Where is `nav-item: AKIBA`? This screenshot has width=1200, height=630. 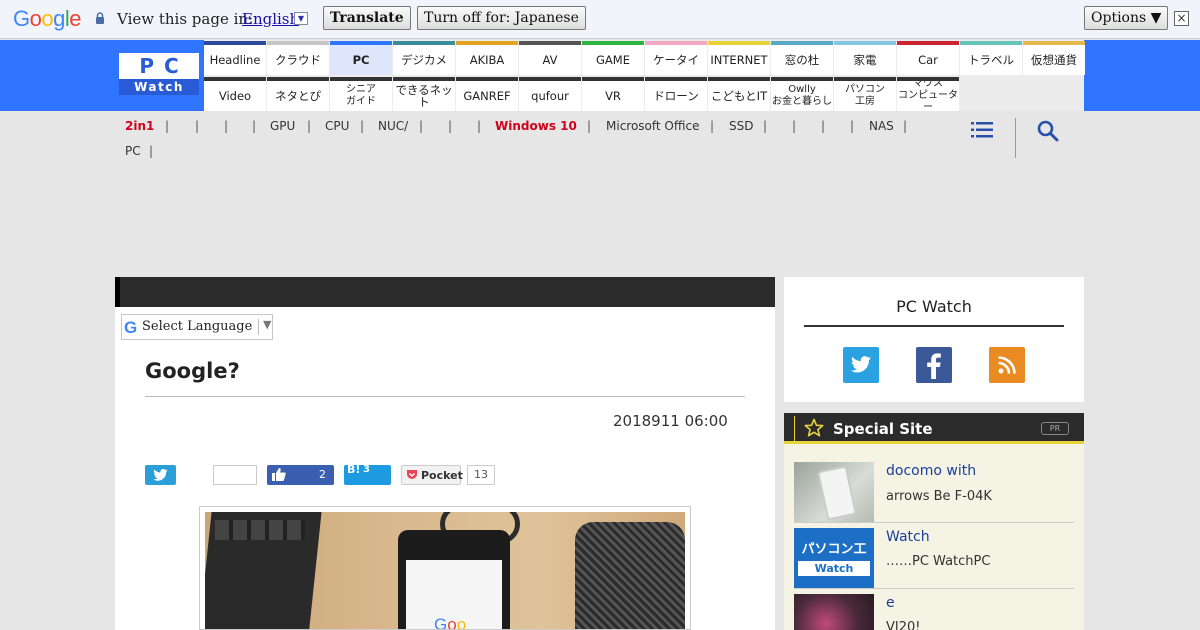 nav-item: AKIBA is located at coordinates (487, 58).